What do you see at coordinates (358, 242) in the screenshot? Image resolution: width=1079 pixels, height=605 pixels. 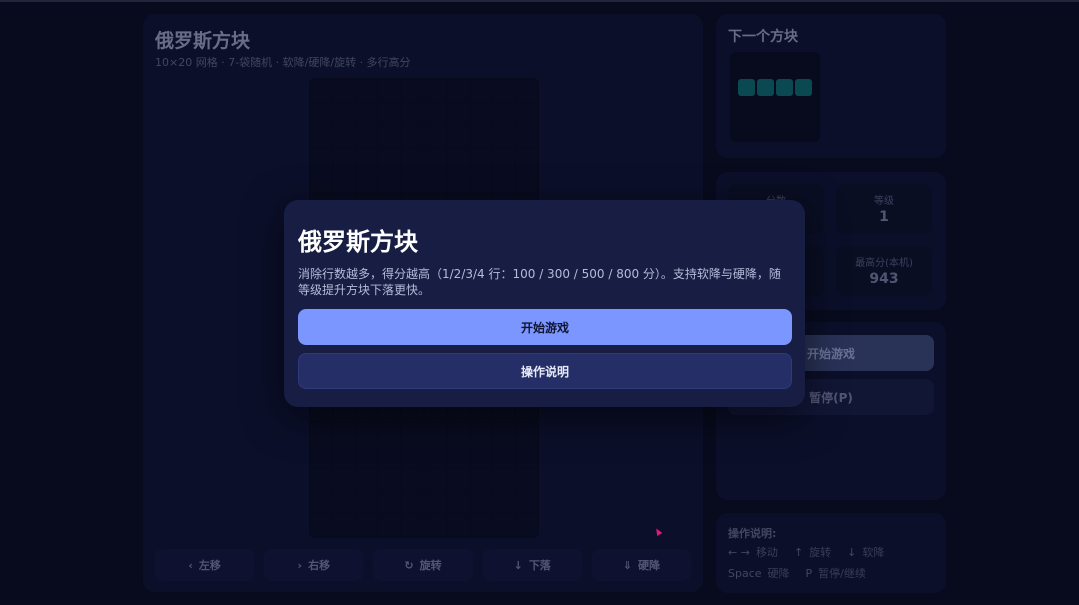 I see `dialog-title: 俄罗斯方块` at bounding box center [358, 242].